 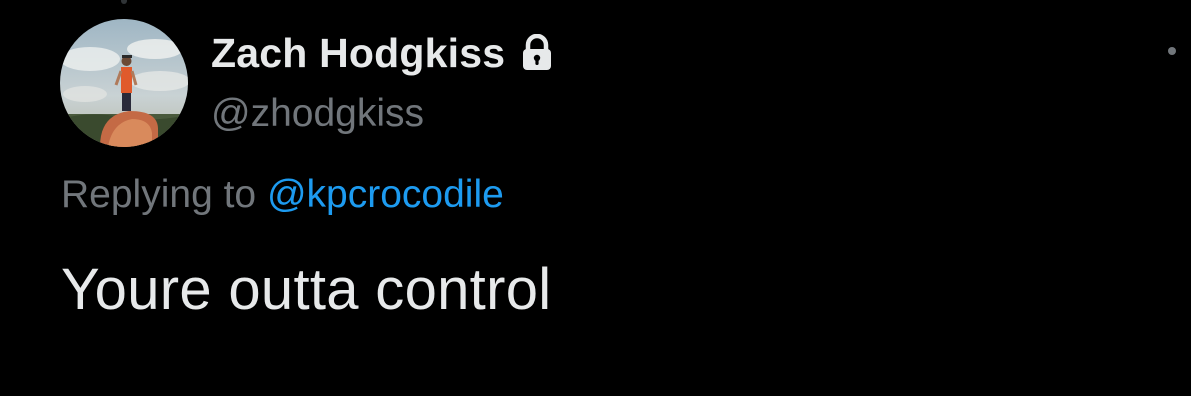 I want to click on more-dots-icon, so click(x=1172, y=51).